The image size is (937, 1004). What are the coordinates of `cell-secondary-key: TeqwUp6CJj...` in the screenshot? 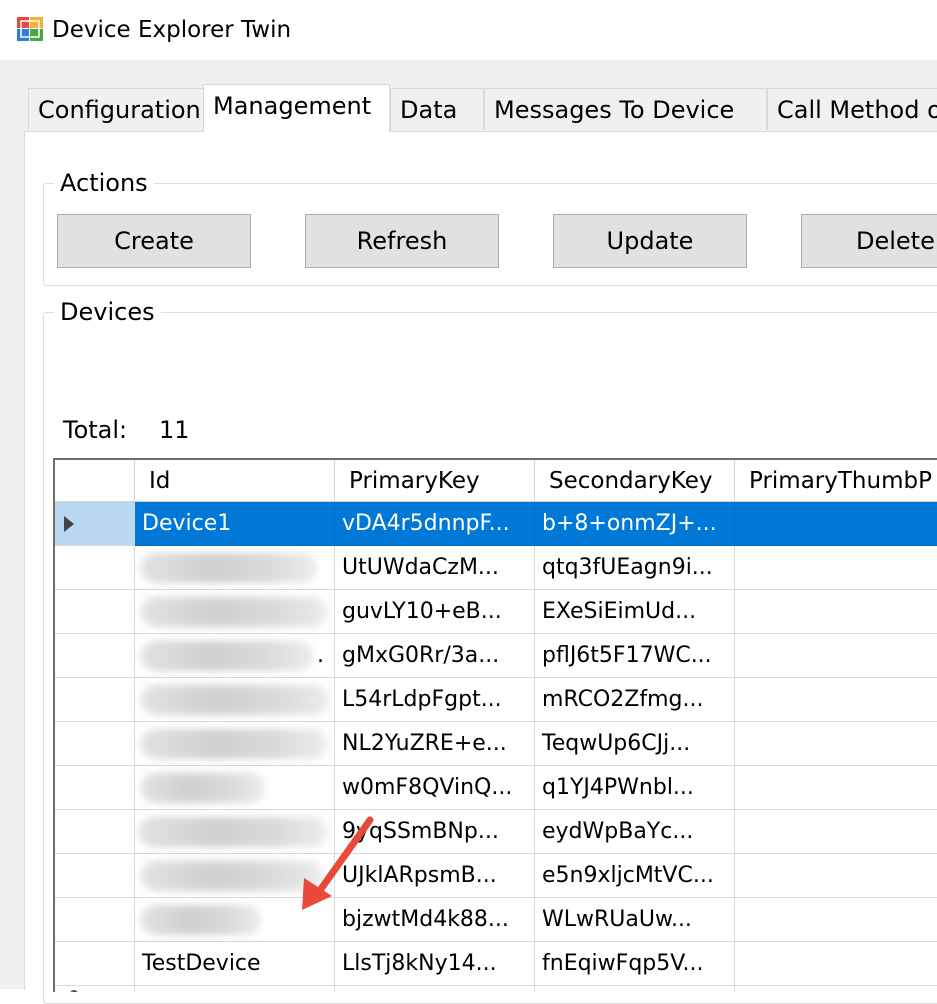 It's located at (635, 744).